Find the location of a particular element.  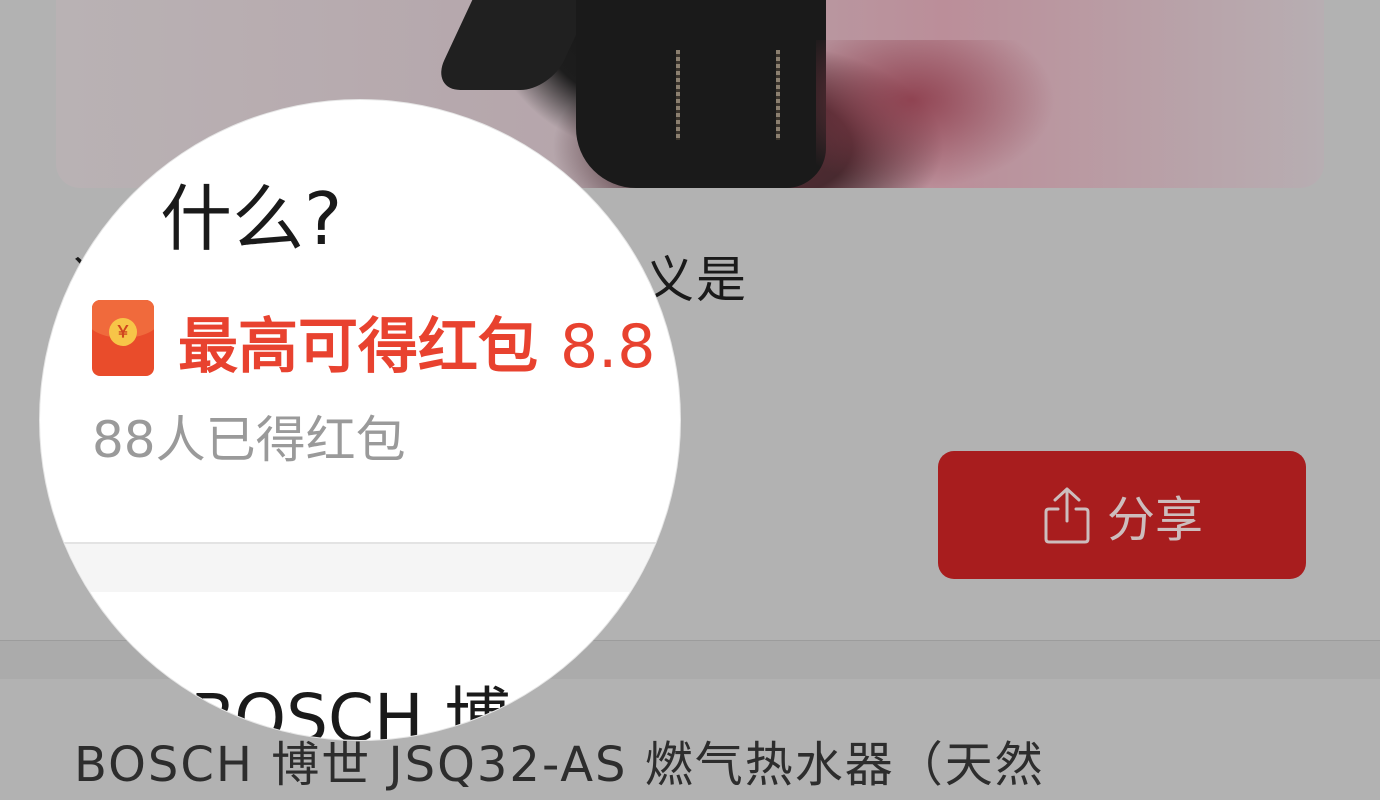

cover-chain-right is located at coordinates (778, 95).